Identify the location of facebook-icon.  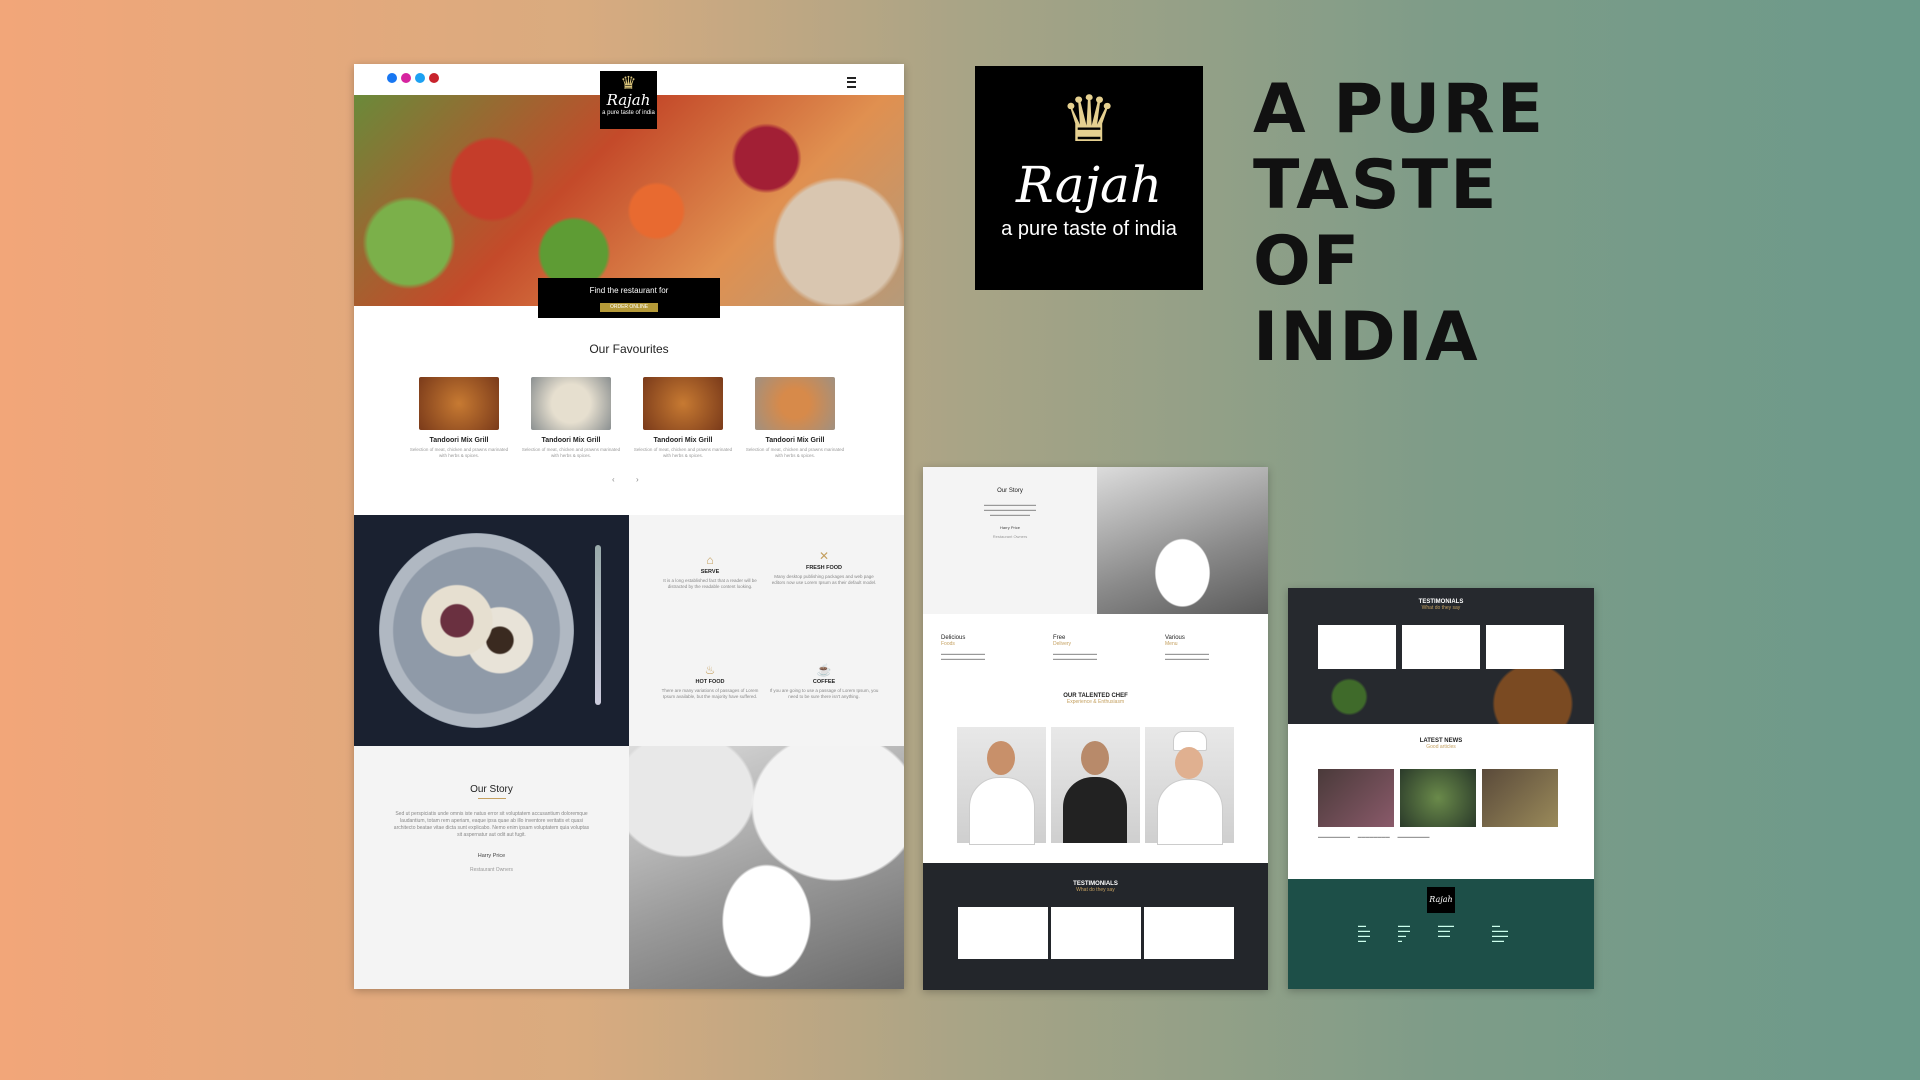
(392, 78).